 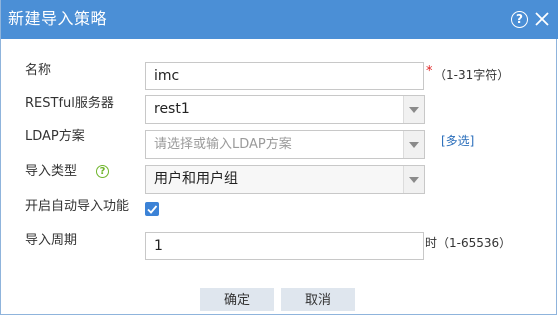 What do you see at coordinates (38, 70) in the screenshot?
I see `name-label: 名称` at bounding box center [38, 70].